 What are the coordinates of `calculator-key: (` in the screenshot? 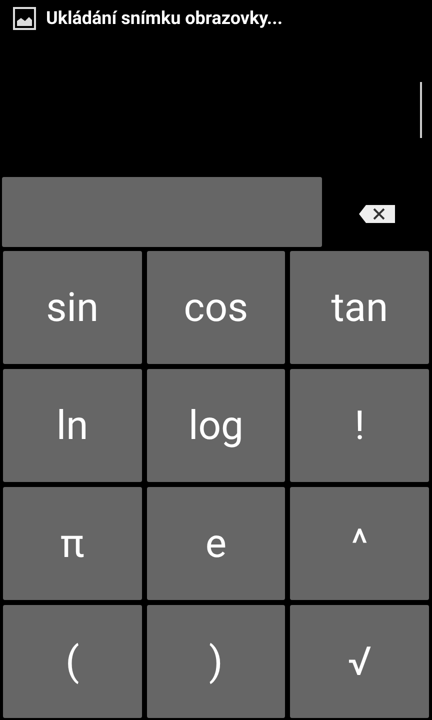 It's located at (72, 661).